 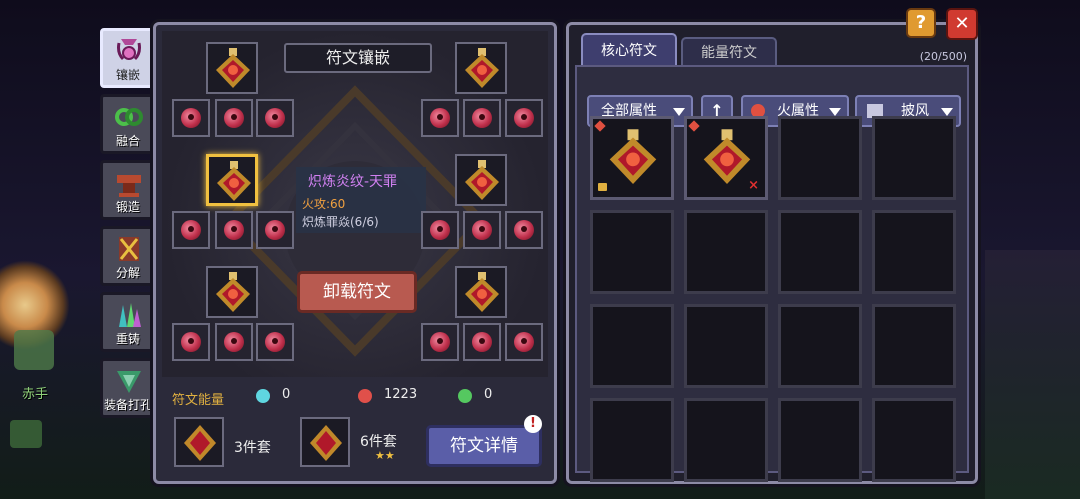 I want to click on unequip-rune-button: 卸载符文, so click(x=357, y=292).